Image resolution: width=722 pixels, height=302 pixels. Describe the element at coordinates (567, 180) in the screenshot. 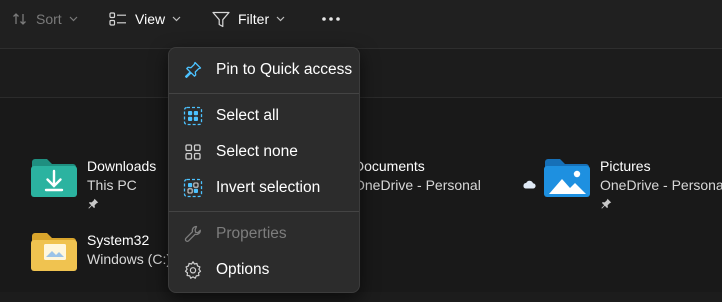

I see `pictures-folder-icon` at that location.